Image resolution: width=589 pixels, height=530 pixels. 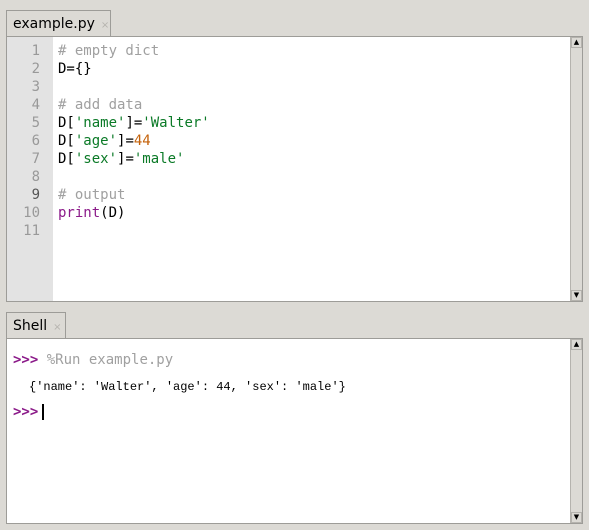 I want to click on tab-label: example.py, so click(x=54, y=24).